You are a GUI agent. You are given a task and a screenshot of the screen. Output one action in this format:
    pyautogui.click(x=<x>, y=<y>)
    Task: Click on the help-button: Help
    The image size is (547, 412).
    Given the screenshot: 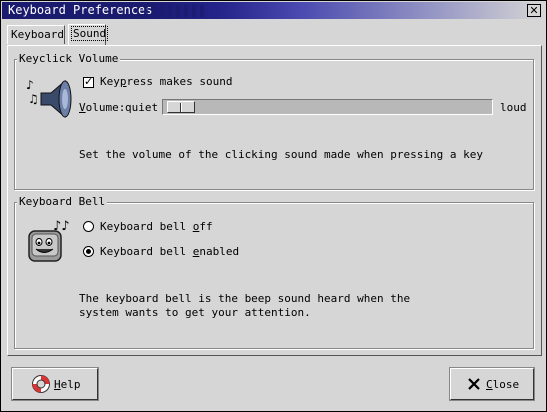 What is the action you would take?
    pyautogui.click(x=55, y=384)
    